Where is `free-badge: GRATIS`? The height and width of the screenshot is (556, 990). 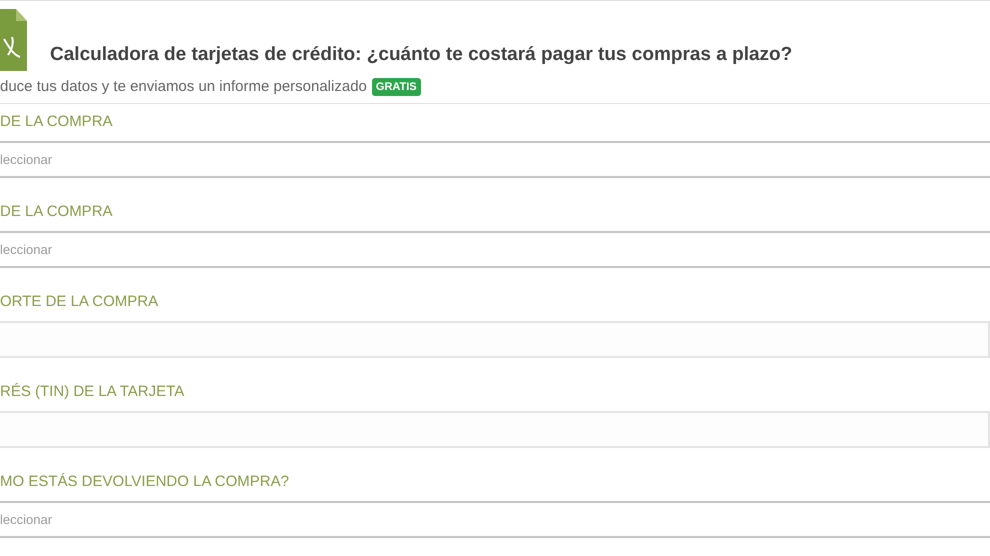 free-badge: GRATIS is located at coordinates (396, 87).